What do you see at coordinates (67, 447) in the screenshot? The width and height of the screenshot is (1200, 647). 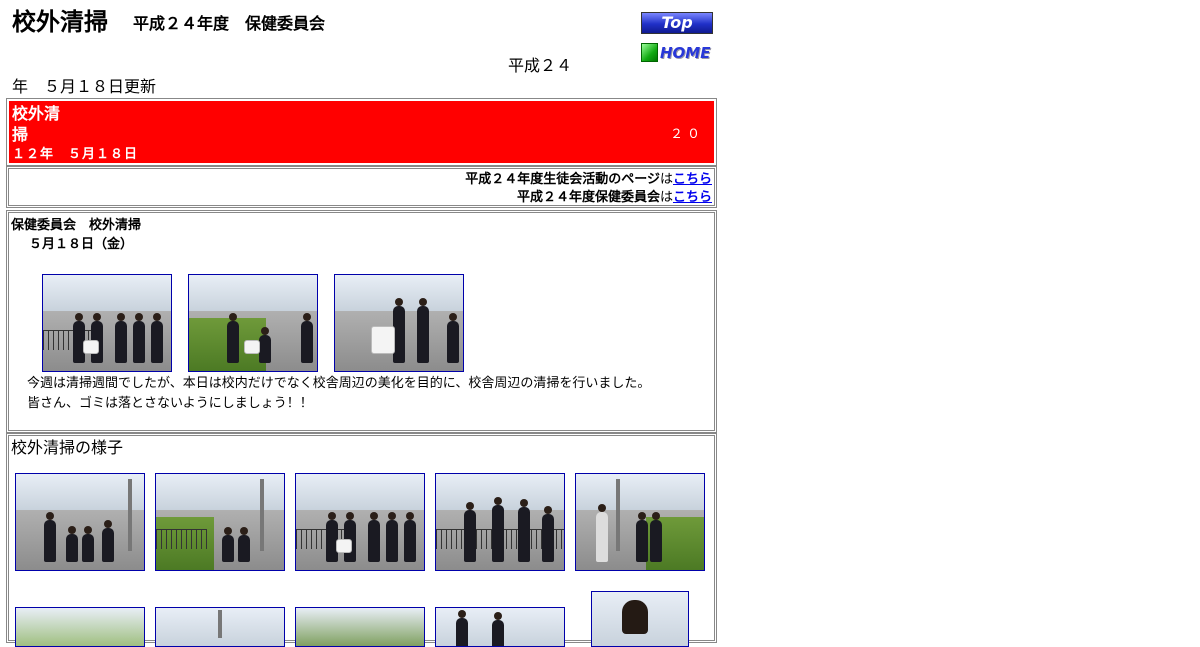 I see `gallery-title: 校外清掃の様子` at bounding box center [67, 447].